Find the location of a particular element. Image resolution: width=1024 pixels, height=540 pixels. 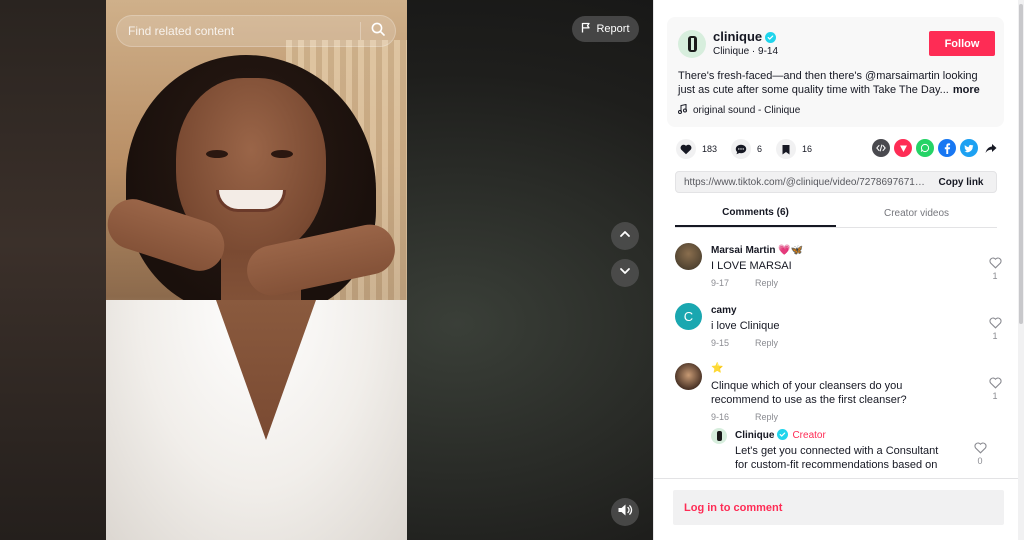

author-meta: Clinique · 9-14 is located at coordinates (746, 51).